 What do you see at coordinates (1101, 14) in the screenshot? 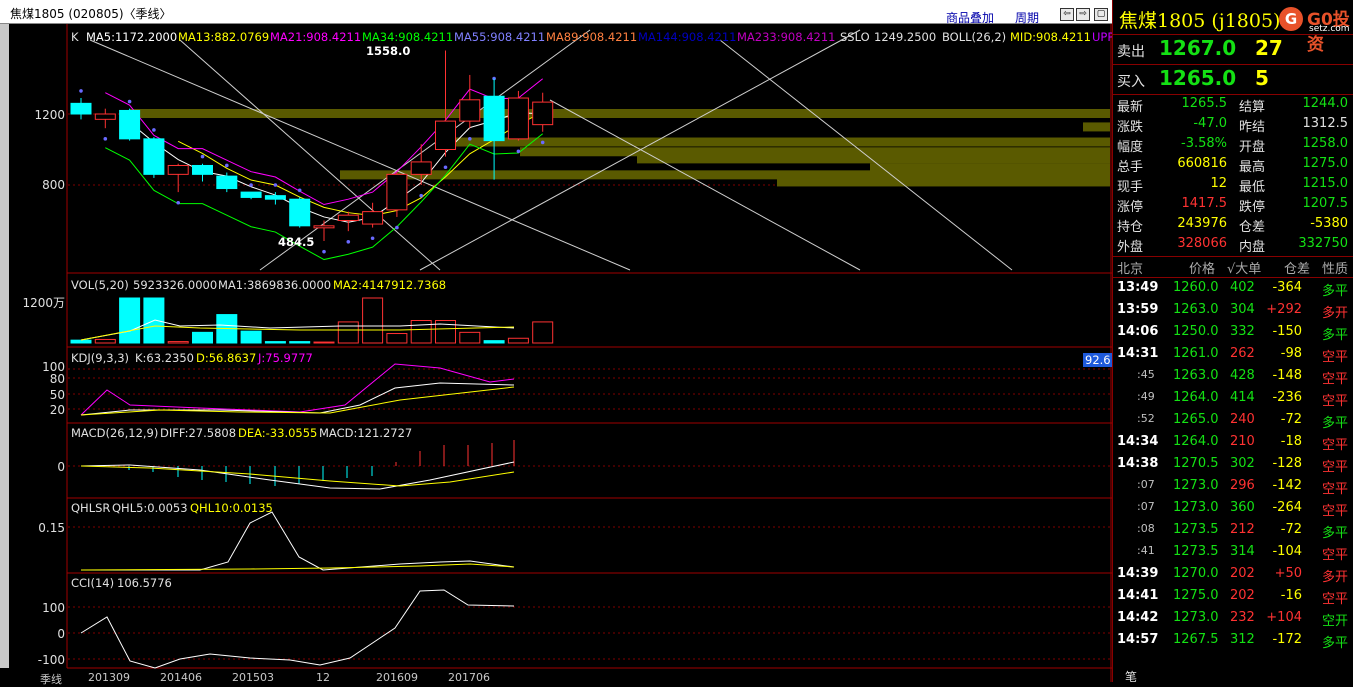
I see `layout-button: ▢` at bounding box center [1101, 14].